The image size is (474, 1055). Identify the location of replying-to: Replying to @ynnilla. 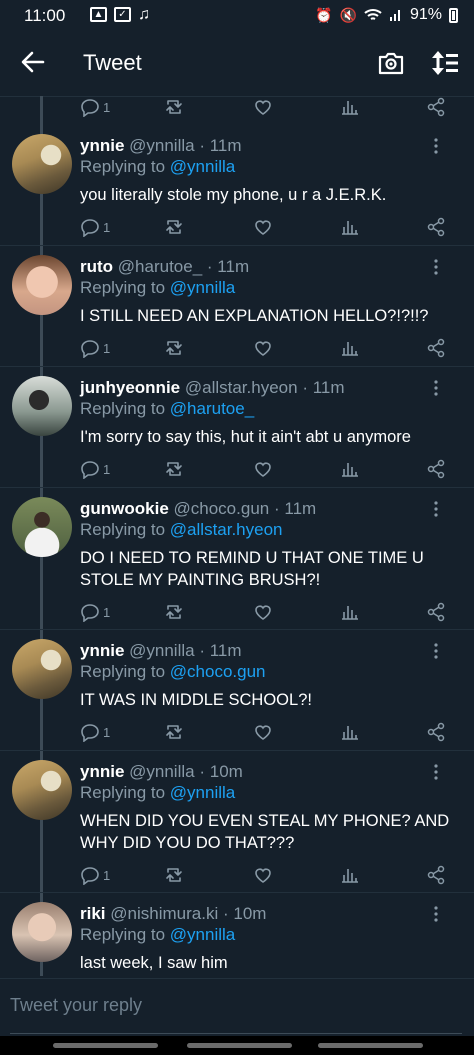
(157, 167).